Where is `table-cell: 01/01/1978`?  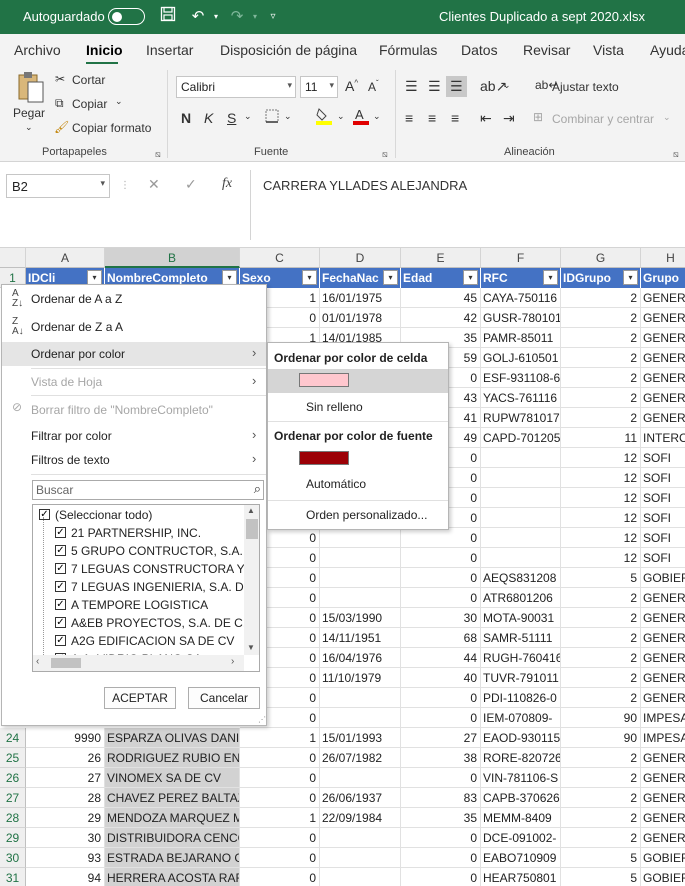 table-cell: 01/01/1978 is located at coordinates (360, 318).